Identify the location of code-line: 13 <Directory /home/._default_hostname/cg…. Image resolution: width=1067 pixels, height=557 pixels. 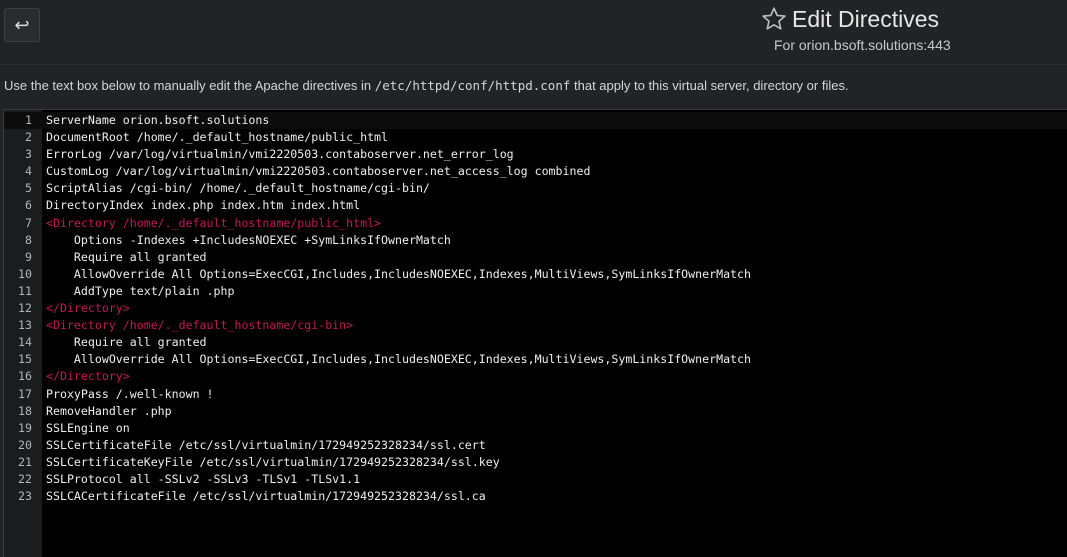
(535, 325).